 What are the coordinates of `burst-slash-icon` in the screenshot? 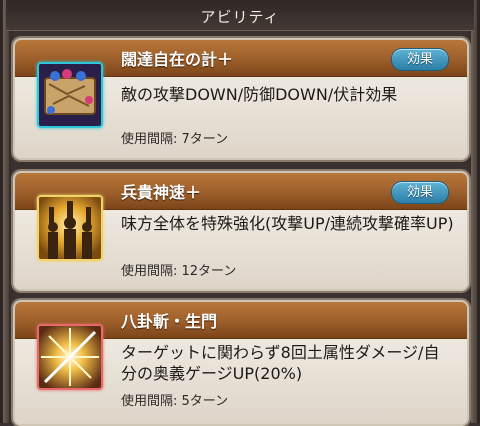 It's located at (70, 357).